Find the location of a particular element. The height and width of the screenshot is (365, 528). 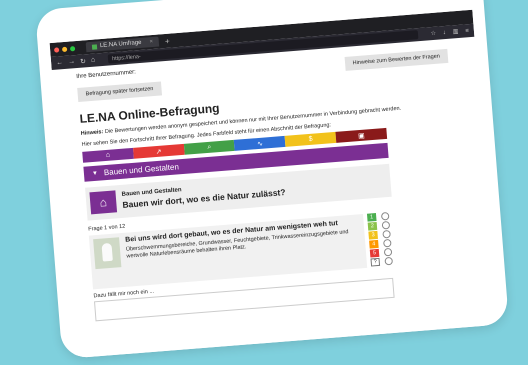

close-tab-icon: × is located at coordinates (151, 42).